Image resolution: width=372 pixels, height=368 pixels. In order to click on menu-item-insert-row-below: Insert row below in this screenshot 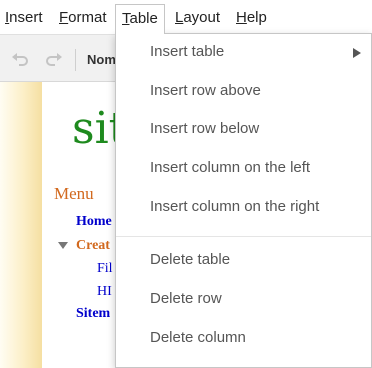, I will do `click(243, 129)`.